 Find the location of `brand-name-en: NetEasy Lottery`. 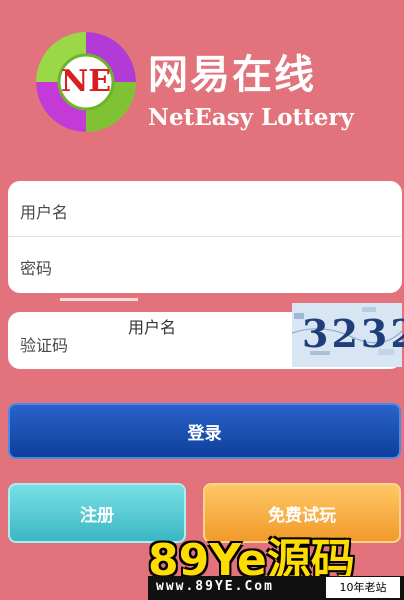

brand-name-en: NetEasy Lottery is located at coordinates (251, 117).